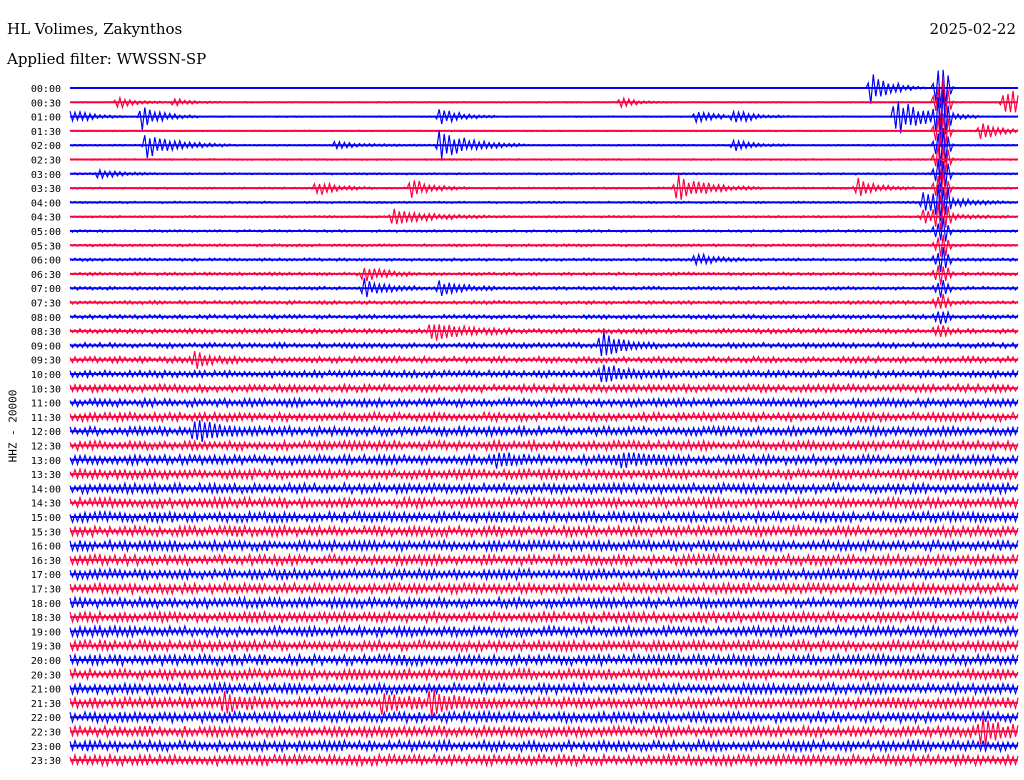 This screenshot has height=780, width=1024. What do you see at coordinates (46, 246) in the screenshot?
I see `row-label: 05:30` at bounding box center [46, 246].